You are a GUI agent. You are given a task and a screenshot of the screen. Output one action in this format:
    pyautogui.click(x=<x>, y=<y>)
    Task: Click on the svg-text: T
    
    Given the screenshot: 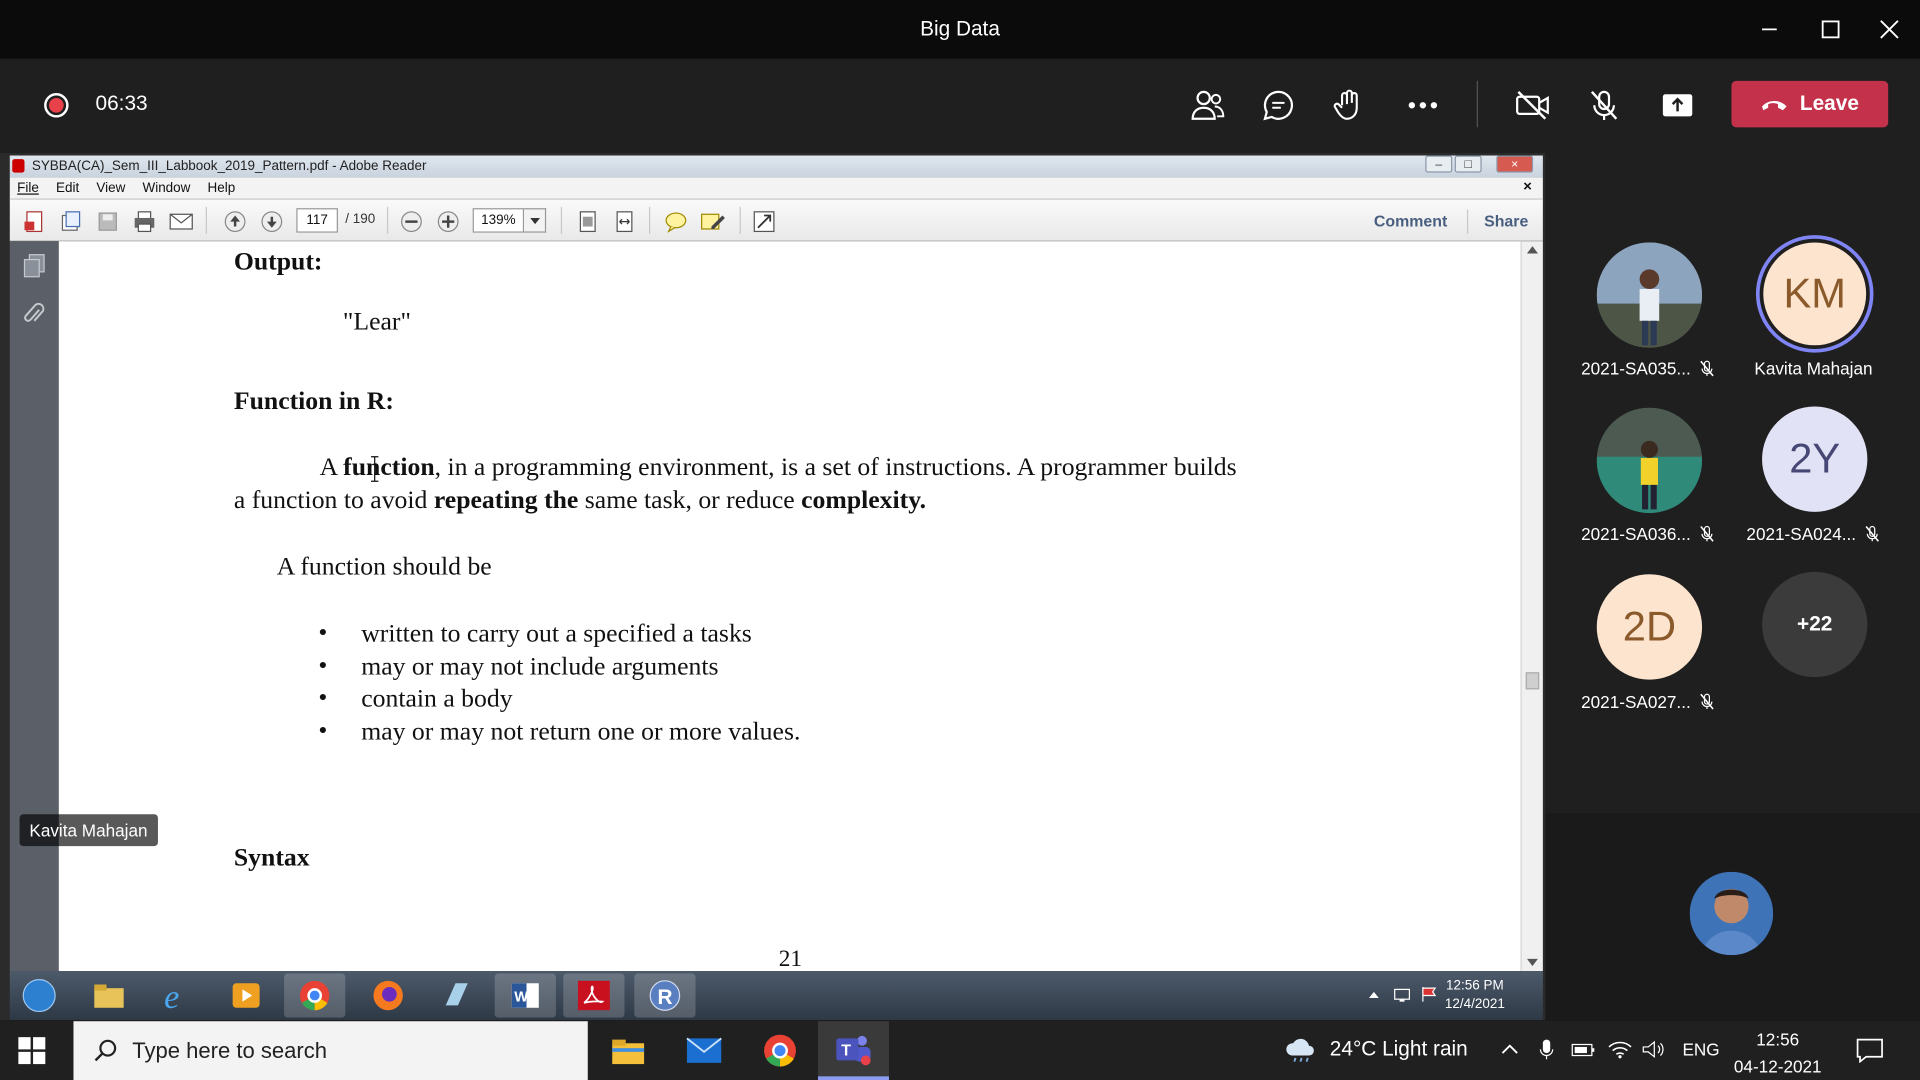 What is the action you would take?
    pyautogui.click(x=846, y=1050)
    